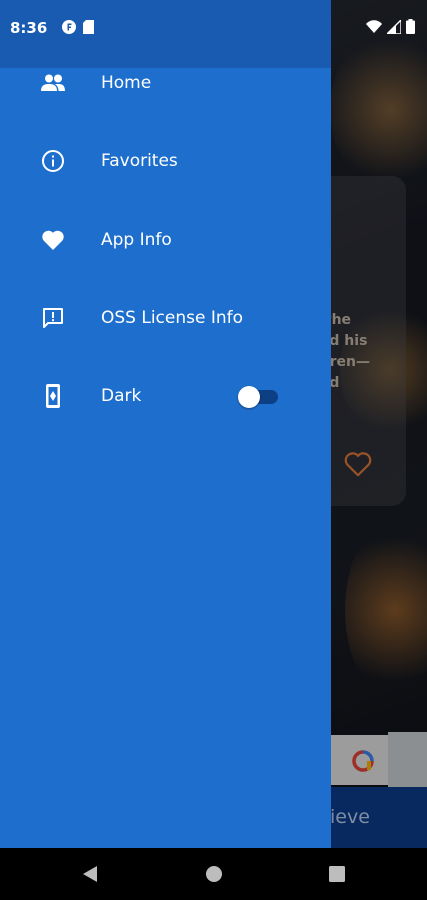 This screenshot has height=900, width=427. What do you see at coordinates (53, 161) in the screenshot?
I see `info-icon` at bounding box center [53, 161].